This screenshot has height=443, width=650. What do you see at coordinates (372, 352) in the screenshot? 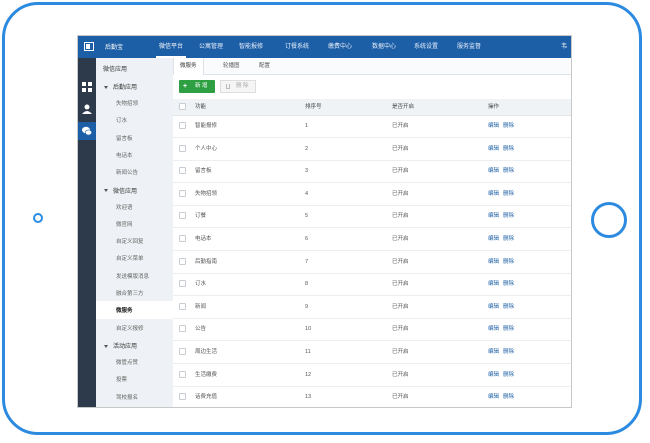
I see `table-row: 周边生活 11 已开启 编辑 删除` at bounding box center [372, 352].